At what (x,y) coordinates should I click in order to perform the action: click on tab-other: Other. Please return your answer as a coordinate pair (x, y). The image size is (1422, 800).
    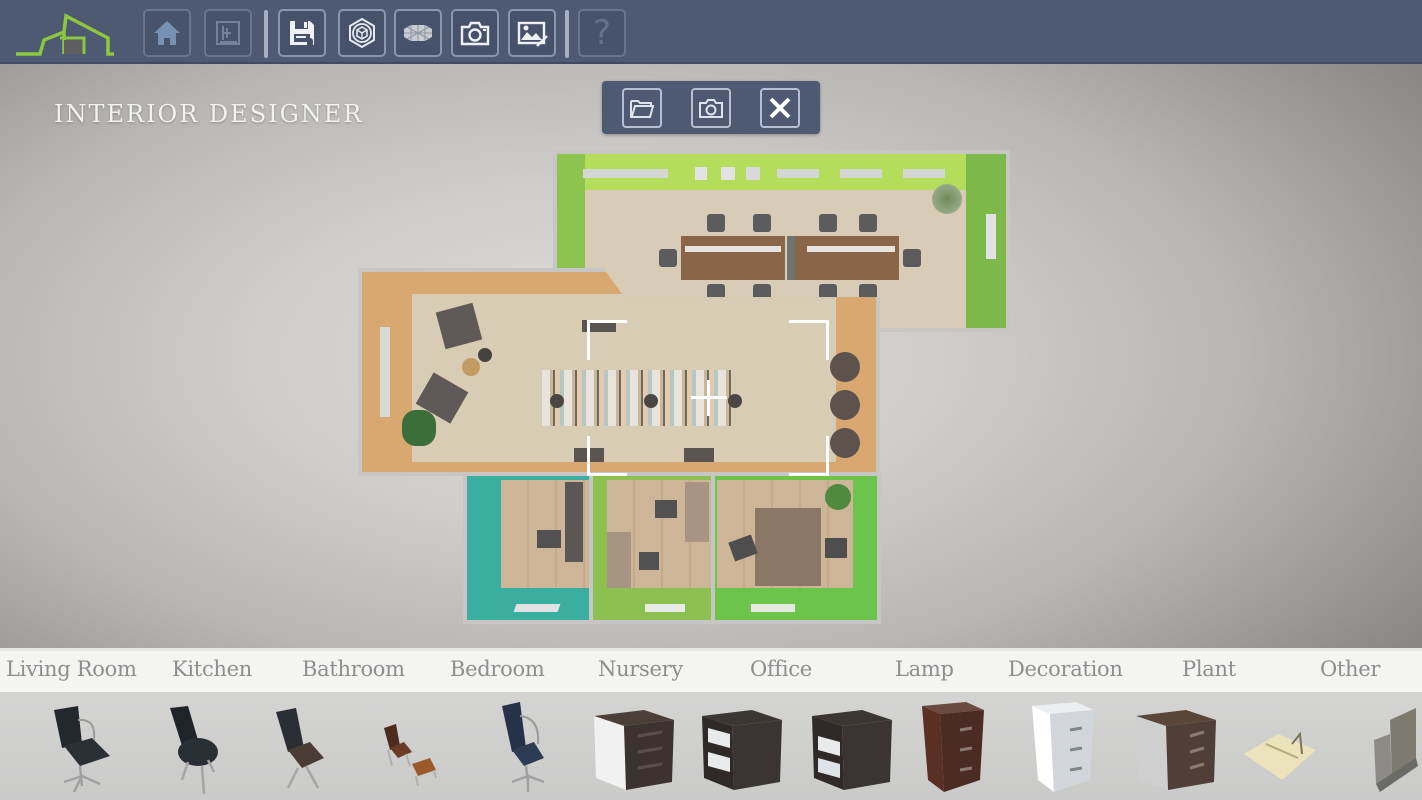
    Looking at the image, I should click on (1350, 669).